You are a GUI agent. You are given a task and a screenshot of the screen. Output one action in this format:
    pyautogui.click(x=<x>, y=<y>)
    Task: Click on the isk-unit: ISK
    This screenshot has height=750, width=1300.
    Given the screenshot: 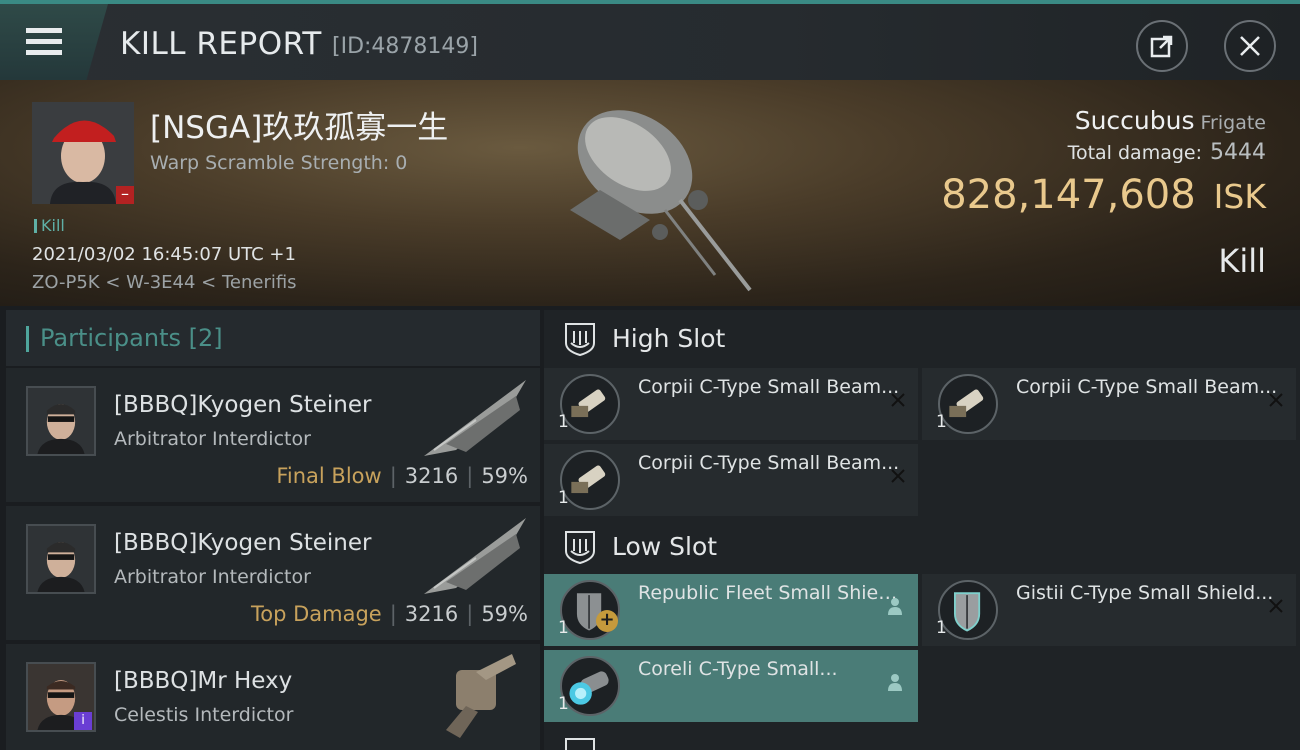 What is the action you would take?
    pyautogui.click(x=1239, y=196)
    